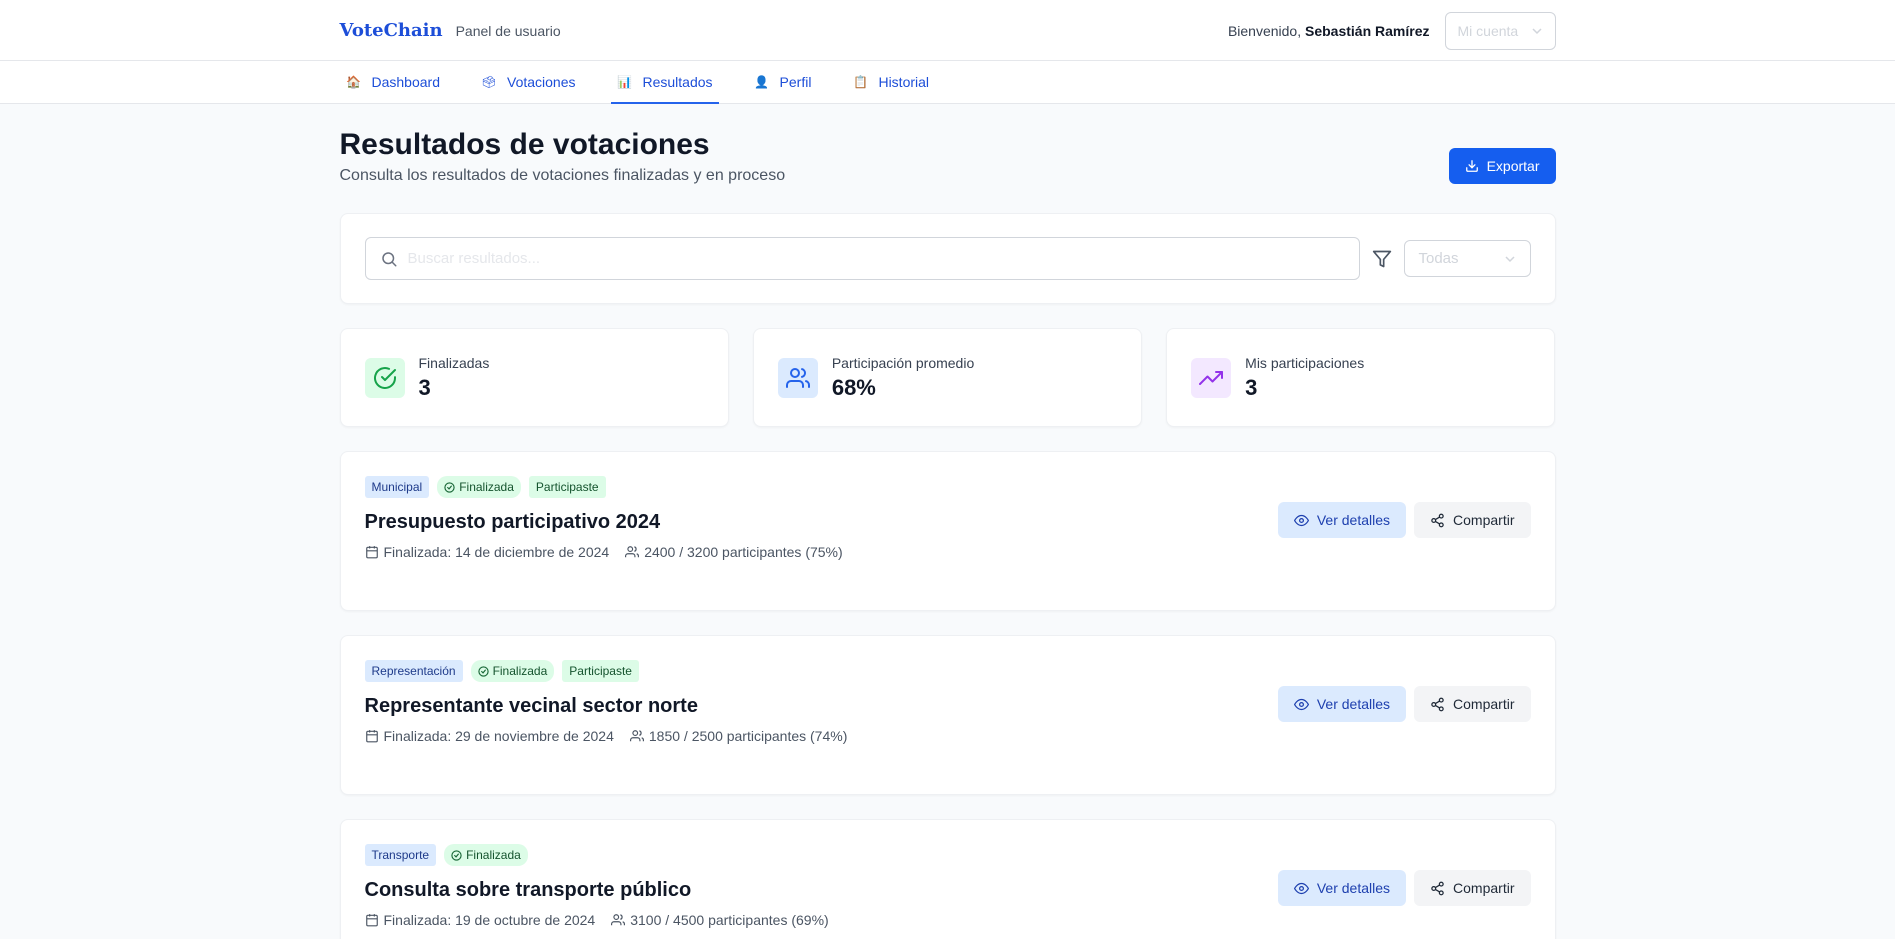  Describe the element at coordinates (904, 81) in the screenshot. I see `nav-label: Historial` at that location.